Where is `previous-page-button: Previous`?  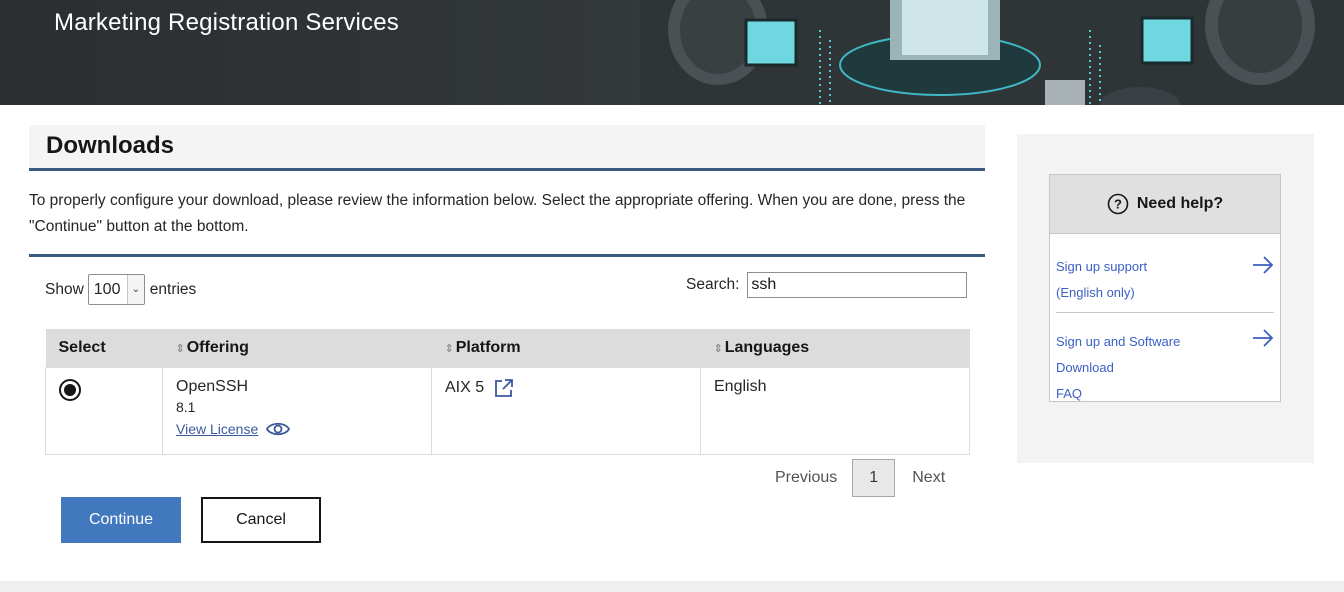 previous-page-button: Previous is located at coordinates (806, 478).